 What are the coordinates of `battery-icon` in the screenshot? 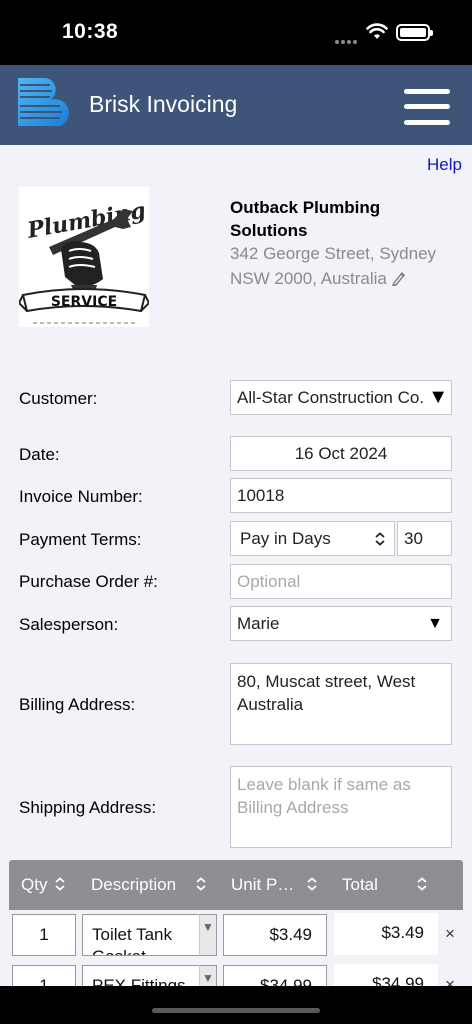 It's located at (414, 32).